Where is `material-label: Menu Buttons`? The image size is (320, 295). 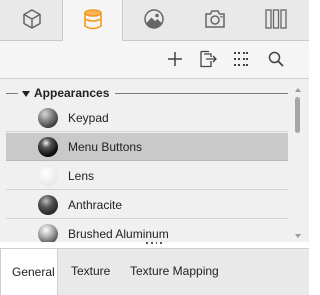 material-label: Menu Buttons is located at coordinates (105, 147).